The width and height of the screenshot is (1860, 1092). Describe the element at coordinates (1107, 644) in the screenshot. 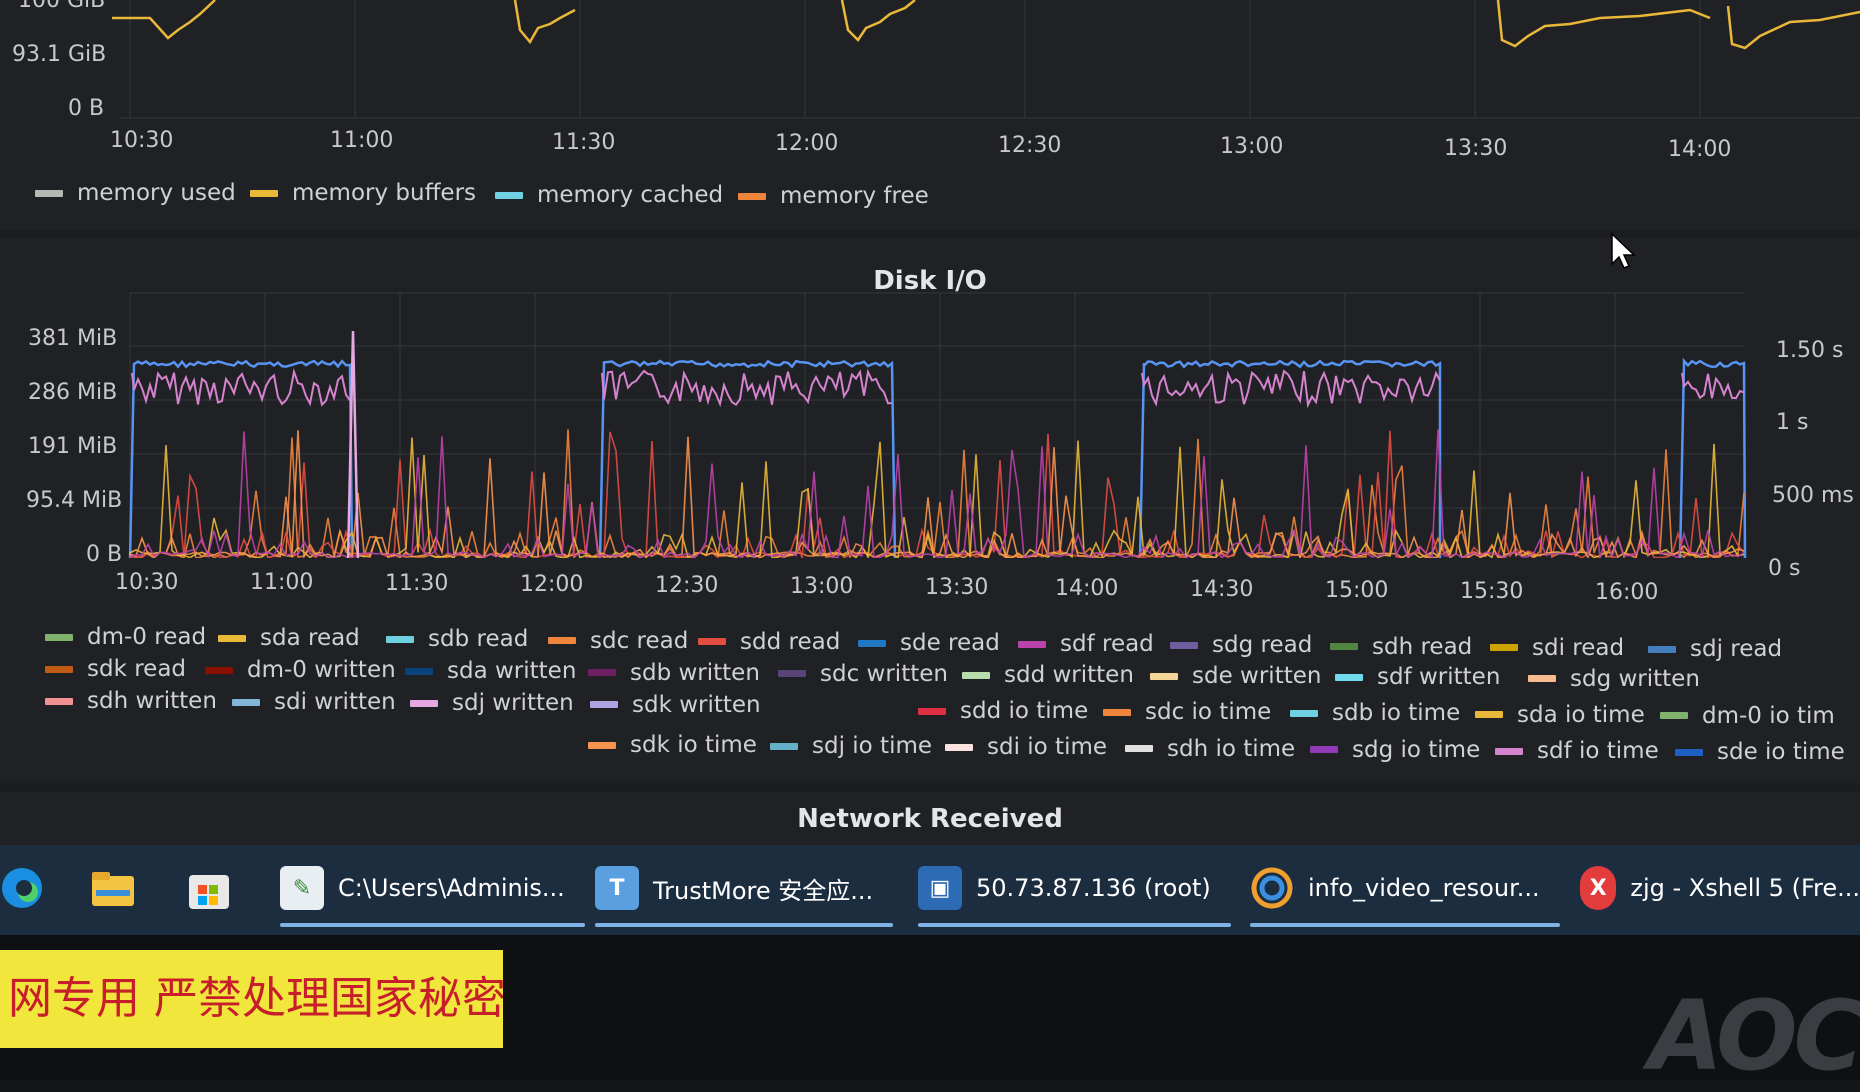

I see `legend-label: sdf read` at that location.